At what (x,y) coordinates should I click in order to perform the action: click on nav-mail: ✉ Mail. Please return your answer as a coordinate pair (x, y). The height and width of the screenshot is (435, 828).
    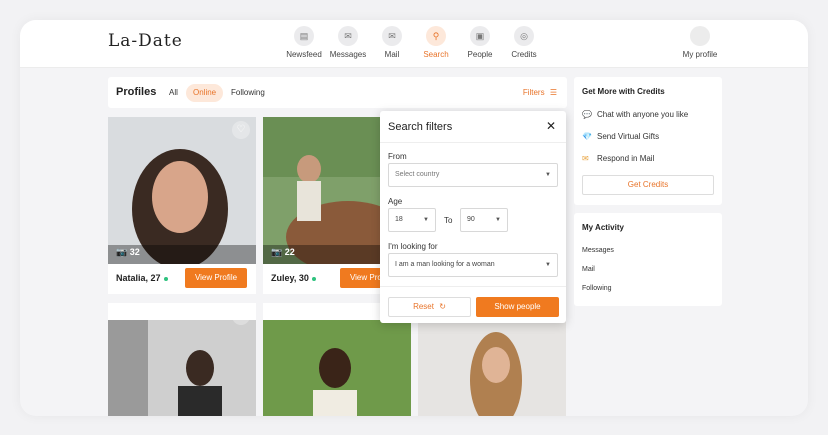
    Looking at the image, I should click on (392, 42).